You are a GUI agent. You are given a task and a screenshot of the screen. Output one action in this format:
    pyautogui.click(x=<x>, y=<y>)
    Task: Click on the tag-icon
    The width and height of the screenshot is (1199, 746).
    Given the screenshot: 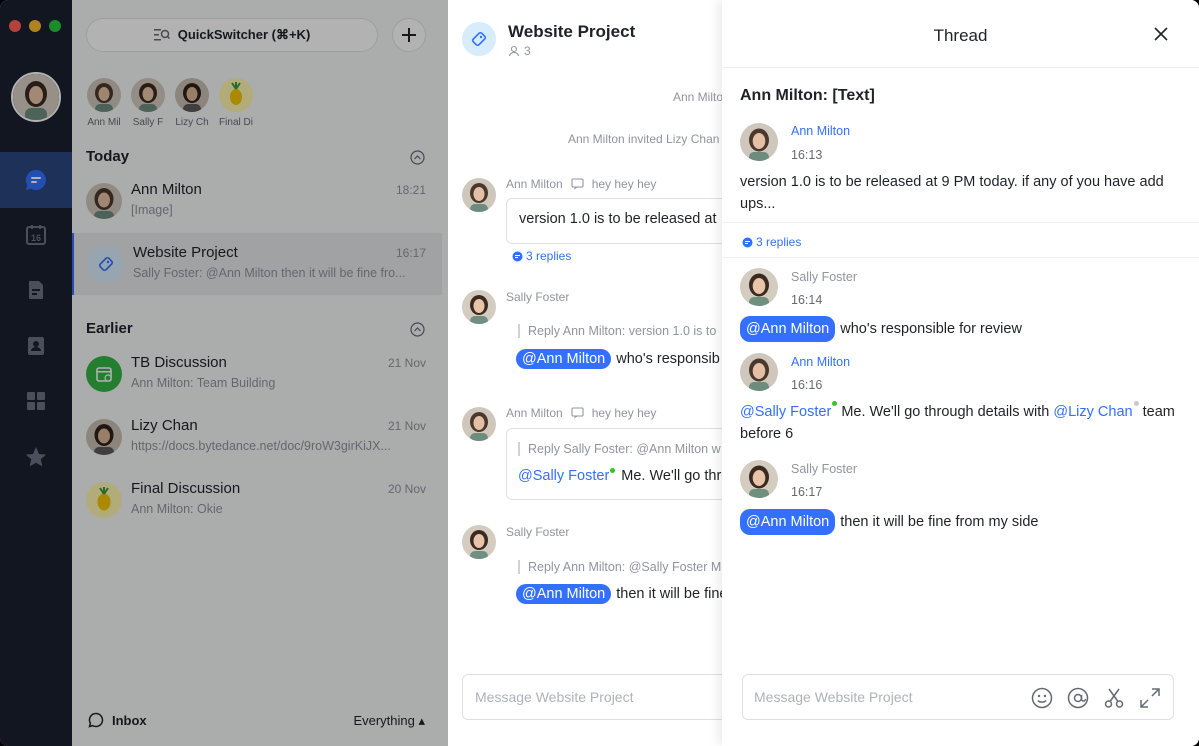 What is the action you would take?
    pyautogui.click(x=479, y=39)
    